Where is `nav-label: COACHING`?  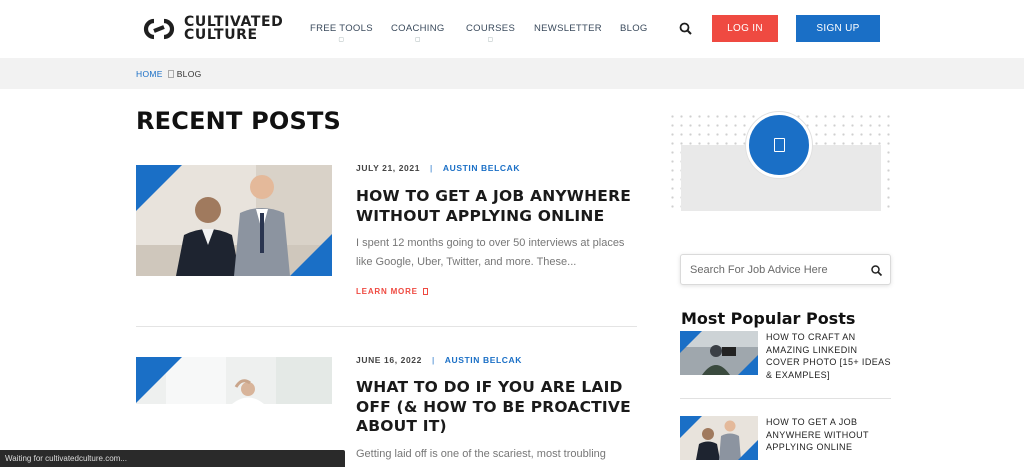
nav-label: COACHING is located at coordinates (418, 28).